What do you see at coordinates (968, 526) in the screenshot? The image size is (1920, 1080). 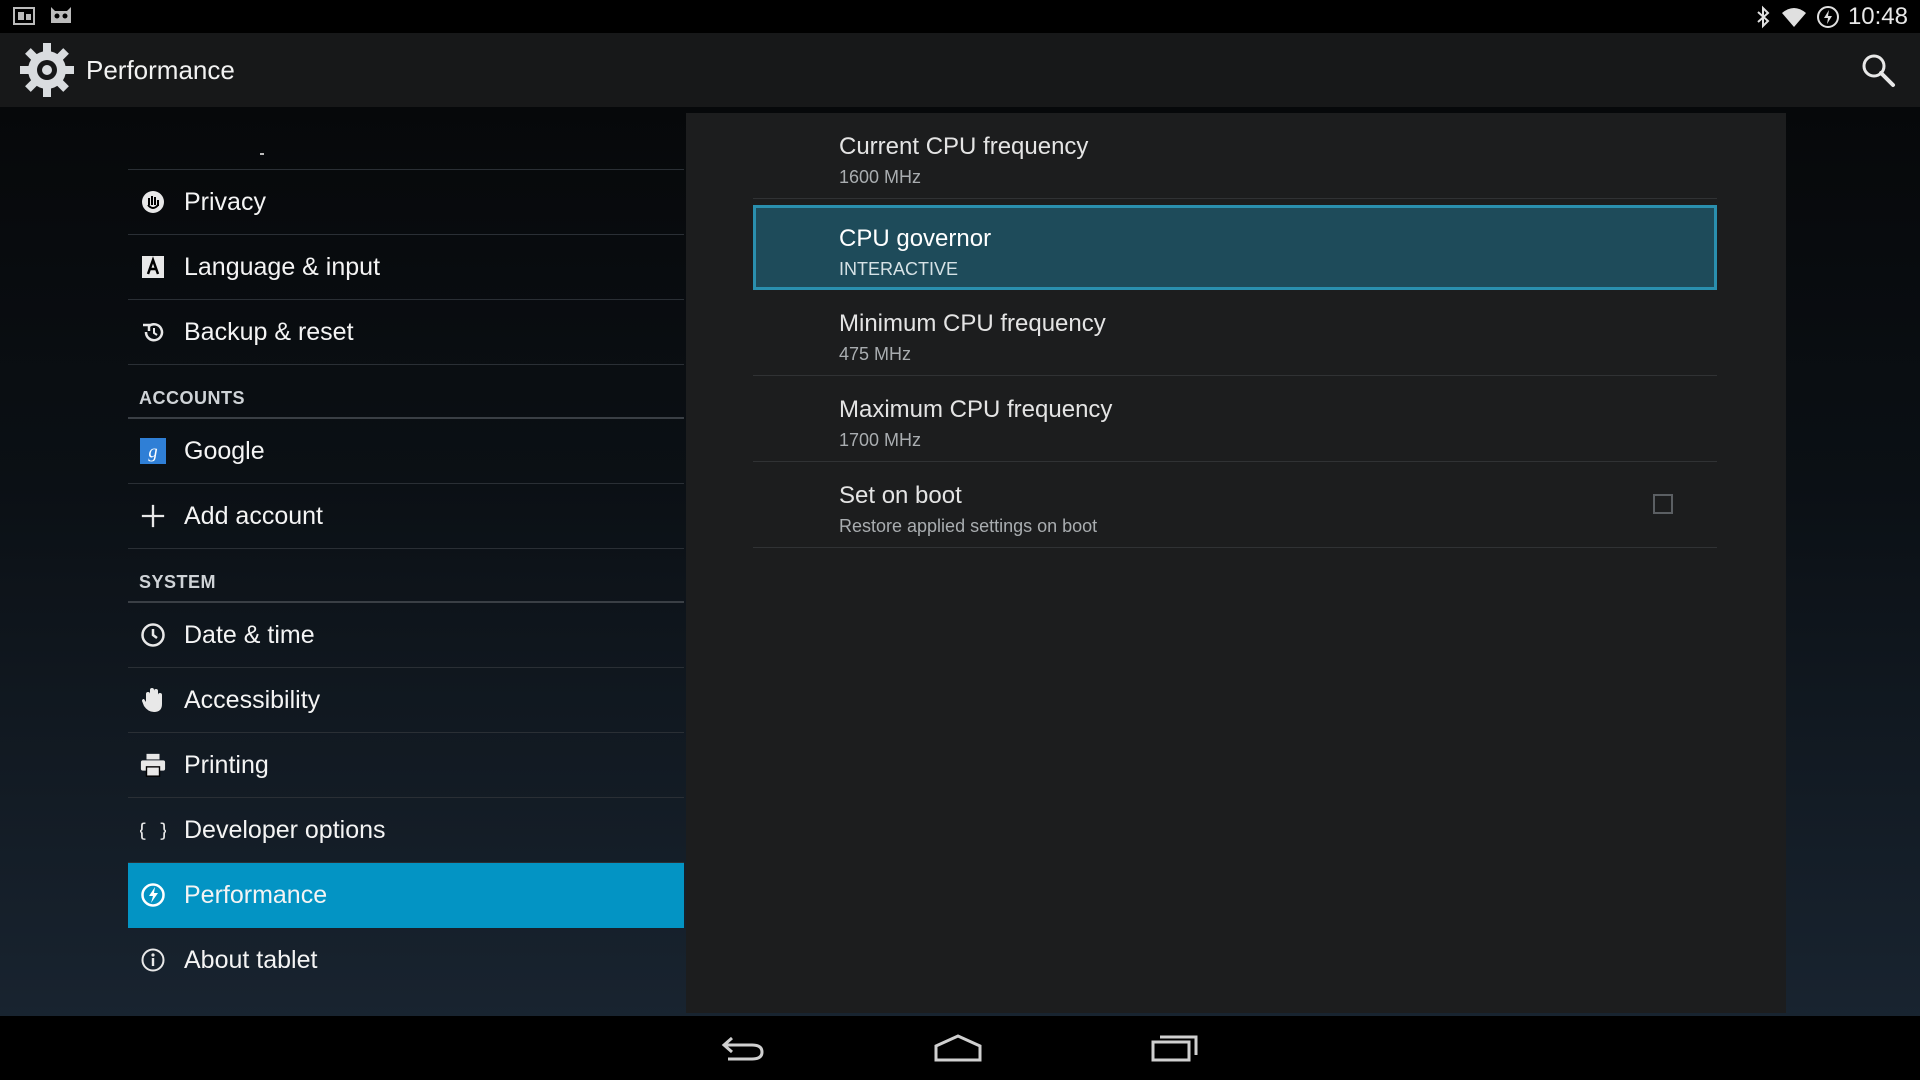 I see `pref-summary: Restore applied settings on boot` at bounding box center [968, 526].